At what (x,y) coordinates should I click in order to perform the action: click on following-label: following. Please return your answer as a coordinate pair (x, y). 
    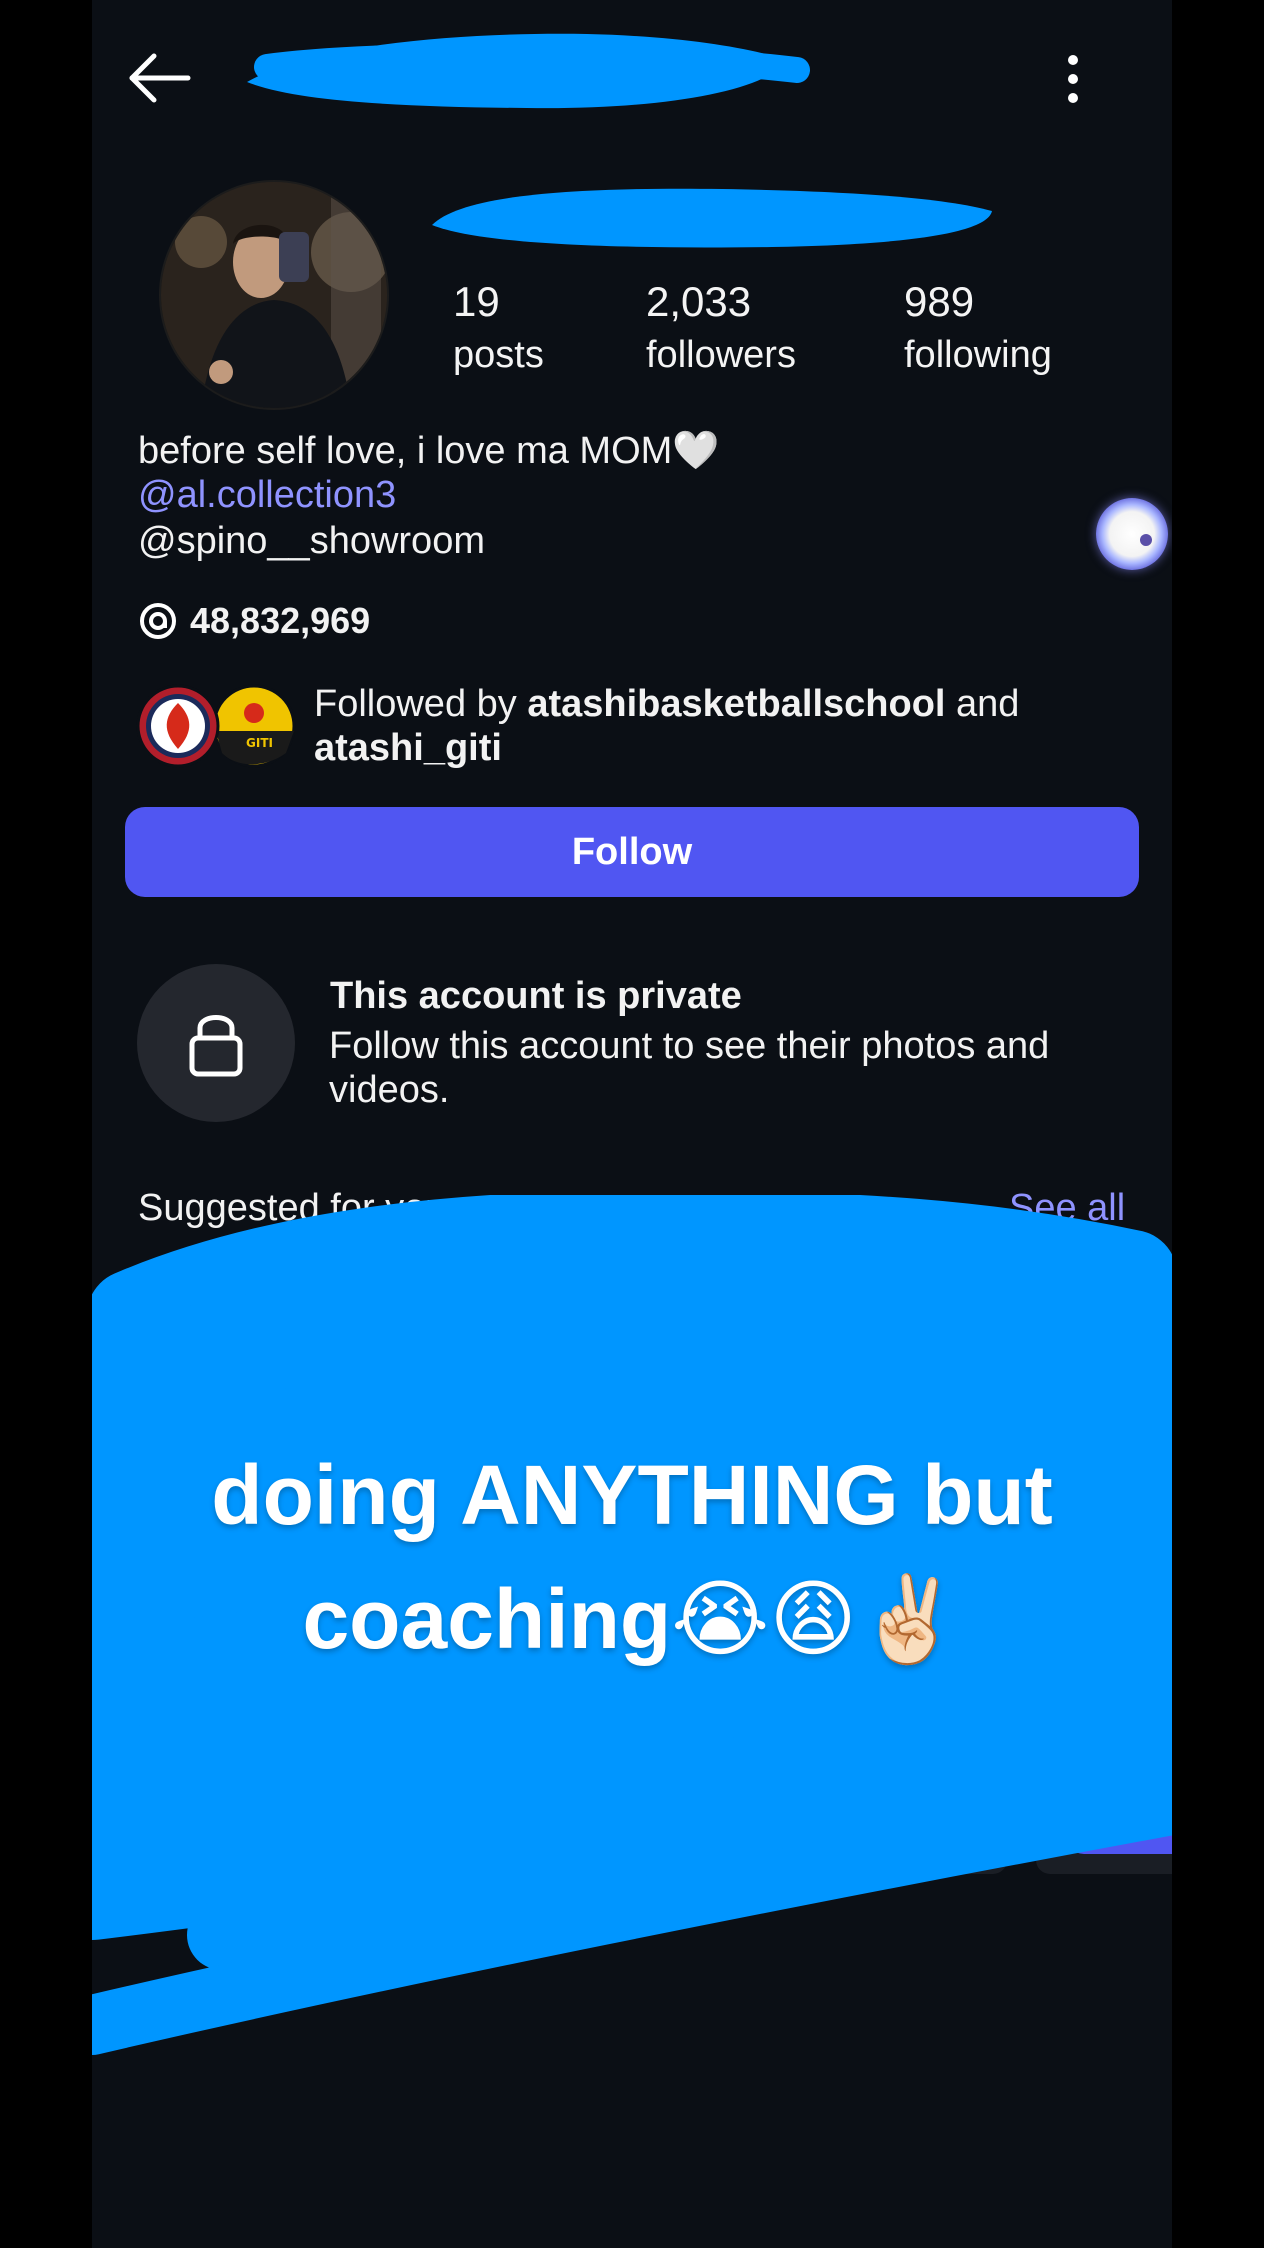
    Looking at the image, I should click on (978, 355).